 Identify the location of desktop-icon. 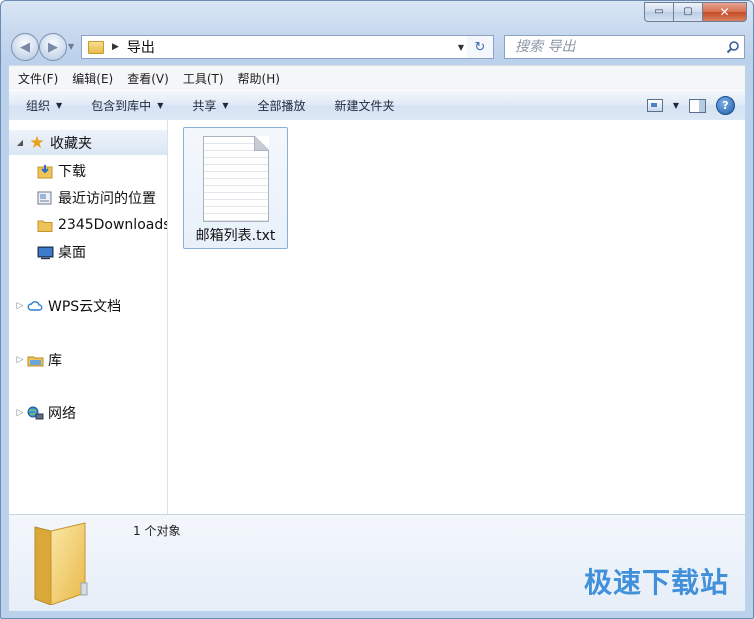
(45, 252).